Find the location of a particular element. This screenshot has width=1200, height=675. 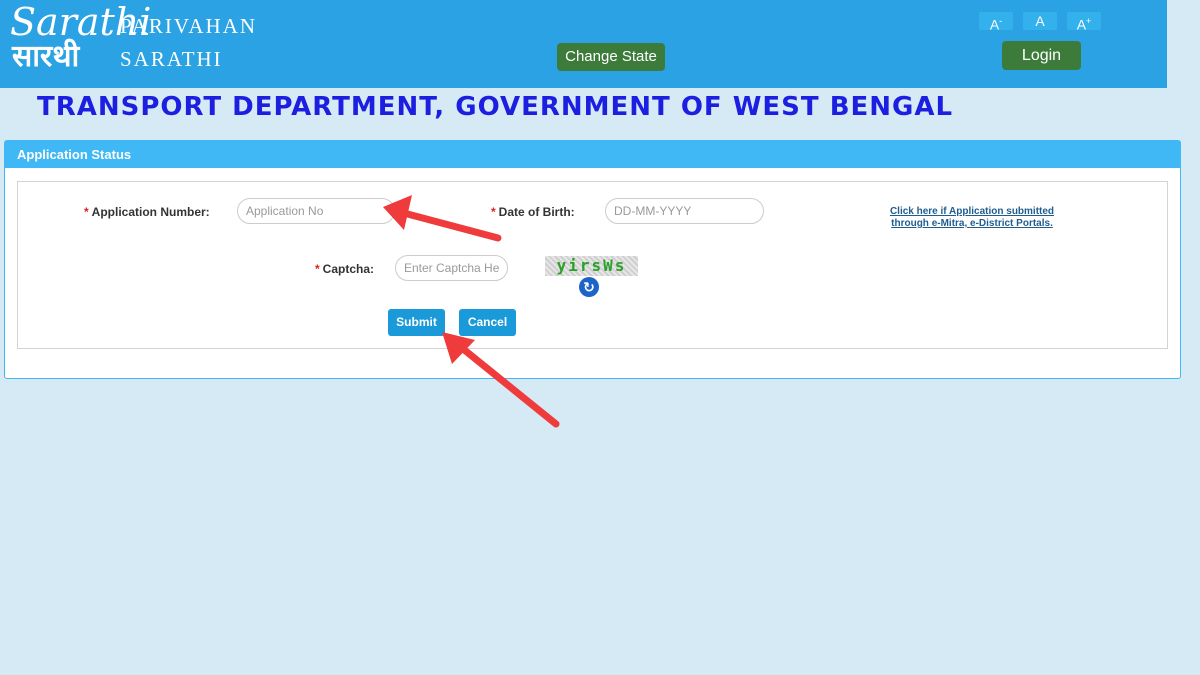

application-number-input is located at coordinates (316, 211).